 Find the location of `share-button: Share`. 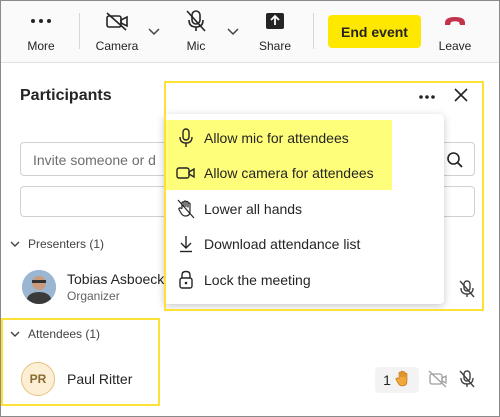

share-button: Share is located at coordinates (275, 30).